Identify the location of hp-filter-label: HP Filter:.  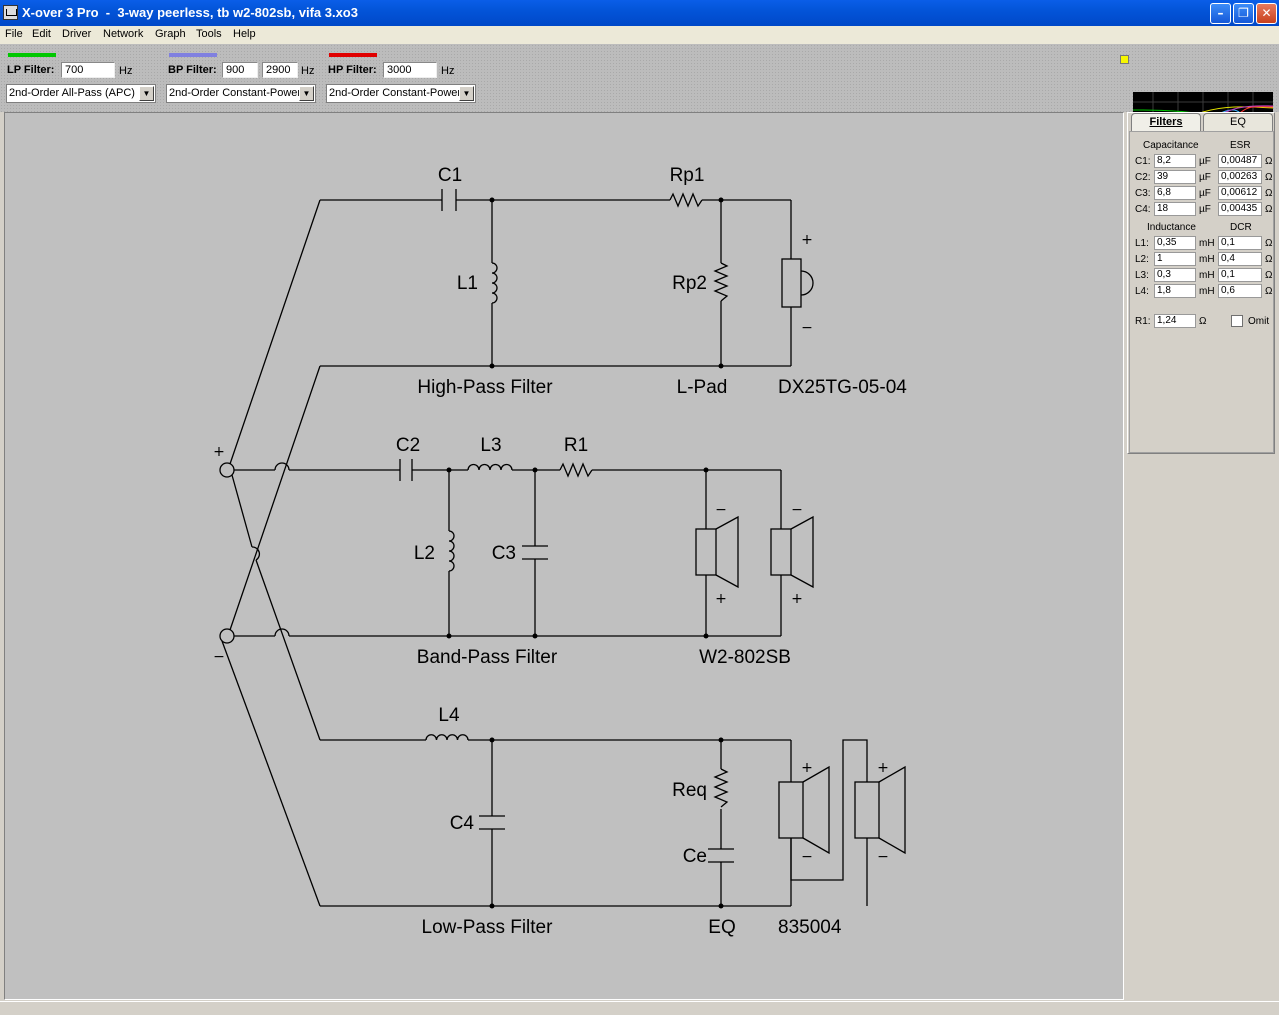
(352, 70).